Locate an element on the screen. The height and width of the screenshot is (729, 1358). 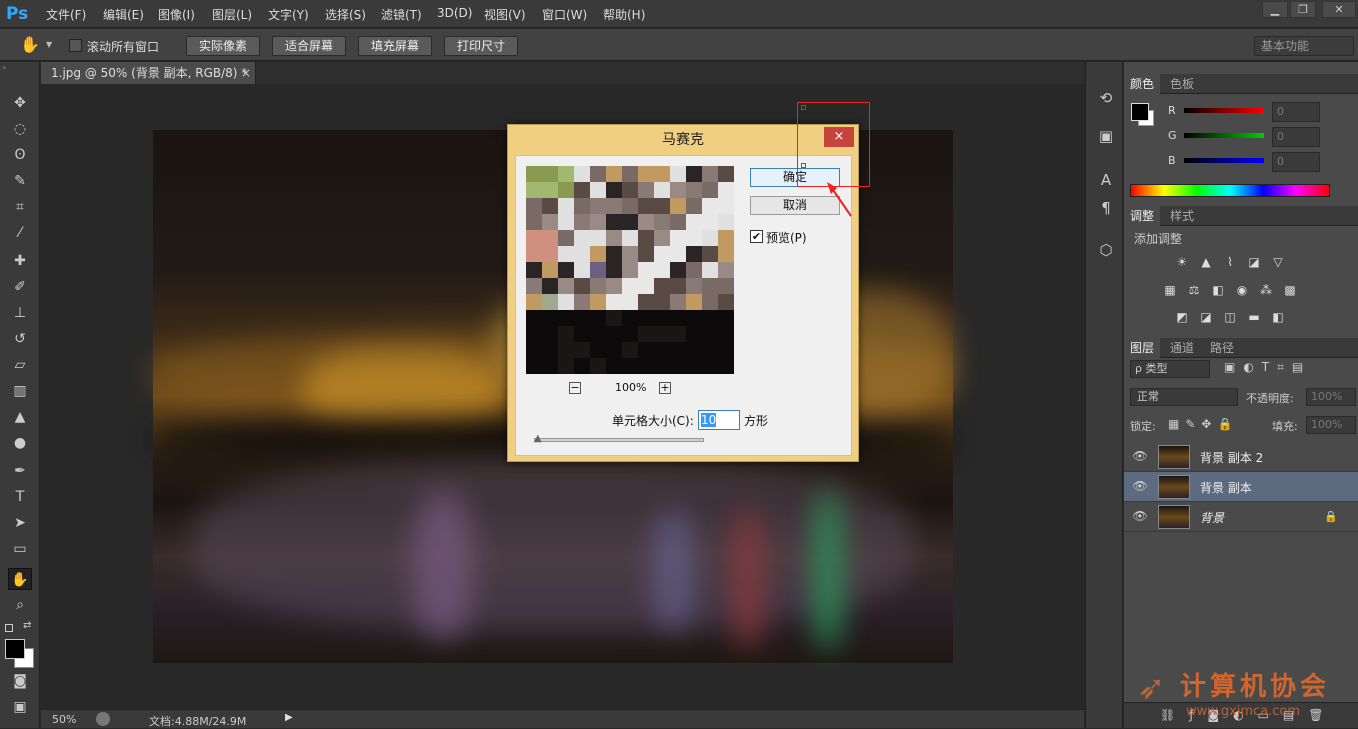
menu-layer: 图层(L) is located at coordinates (232, 14).